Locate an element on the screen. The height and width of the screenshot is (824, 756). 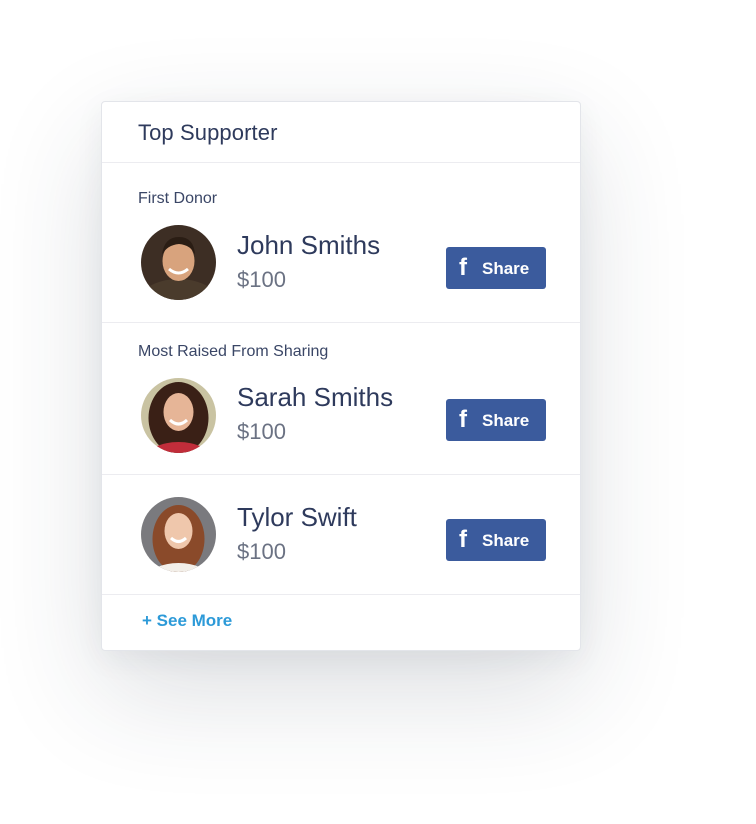
supporter-section-third: Tylor Swift $100 f Share is located at coordinates (341, 535).